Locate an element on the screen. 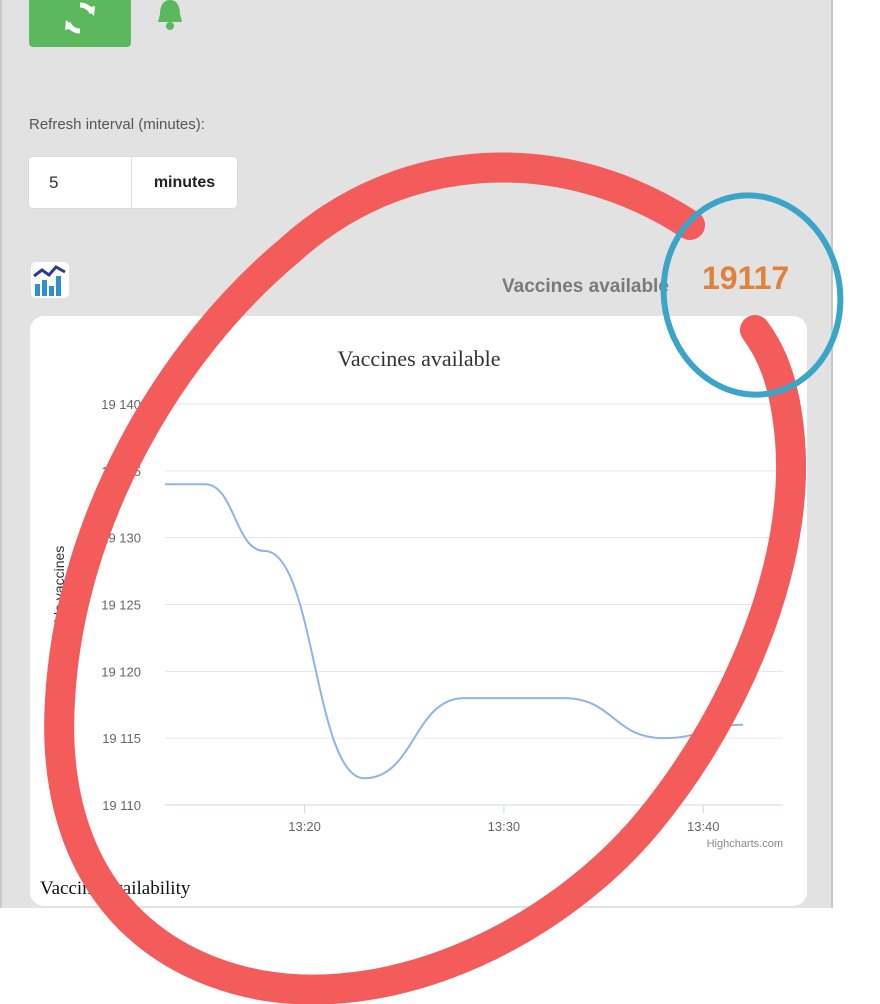 This screenshot has height=1004, width=880. x-tick-label: 13:20 is located at coordinates (304, 826).